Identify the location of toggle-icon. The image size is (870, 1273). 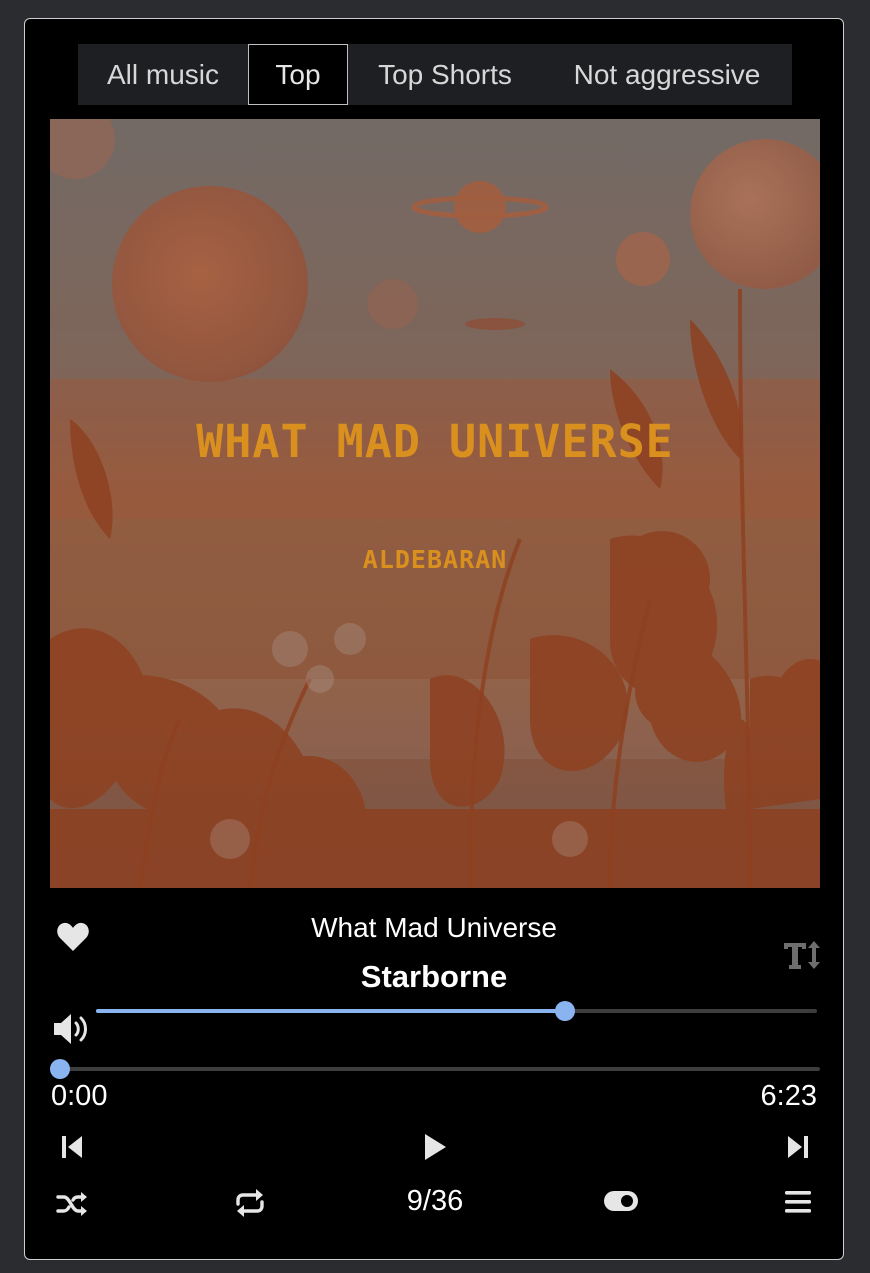
(621, 1201).